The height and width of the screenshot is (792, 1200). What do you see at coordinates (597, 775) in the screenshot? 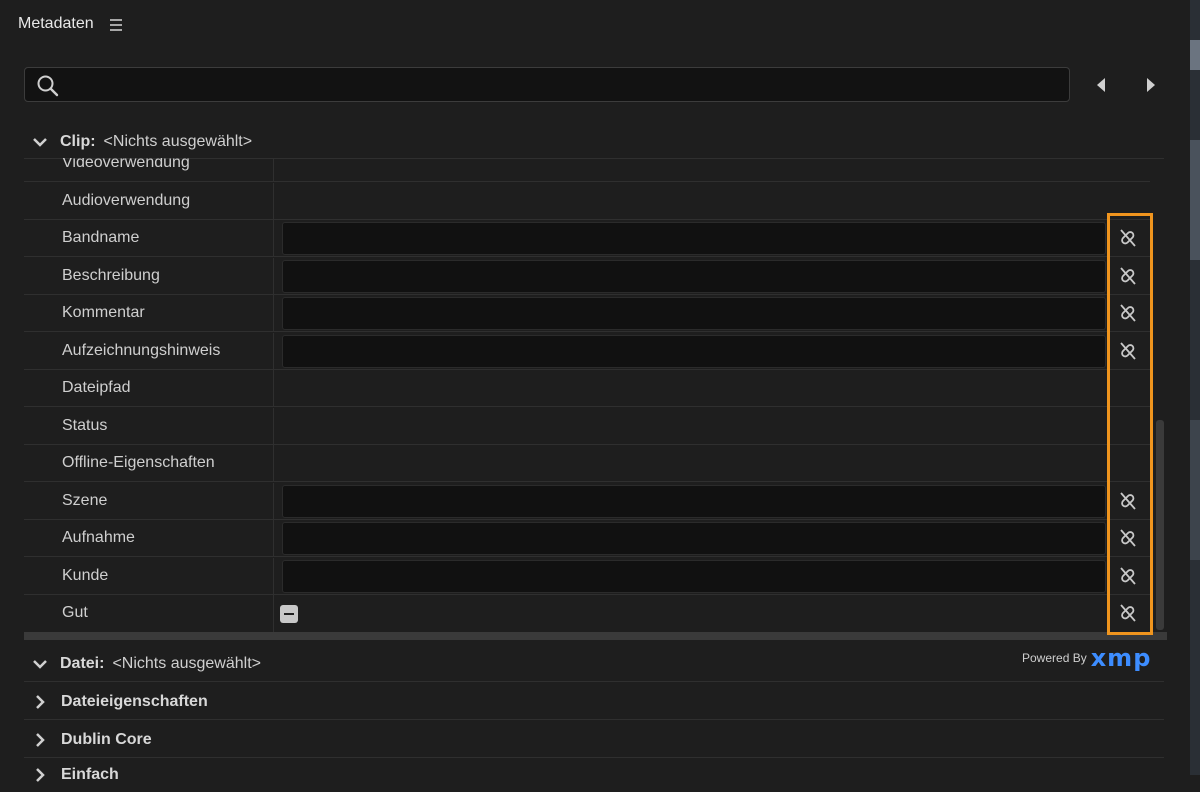
I see `section-einfach: Einfach` at bounding box center [597, 775].